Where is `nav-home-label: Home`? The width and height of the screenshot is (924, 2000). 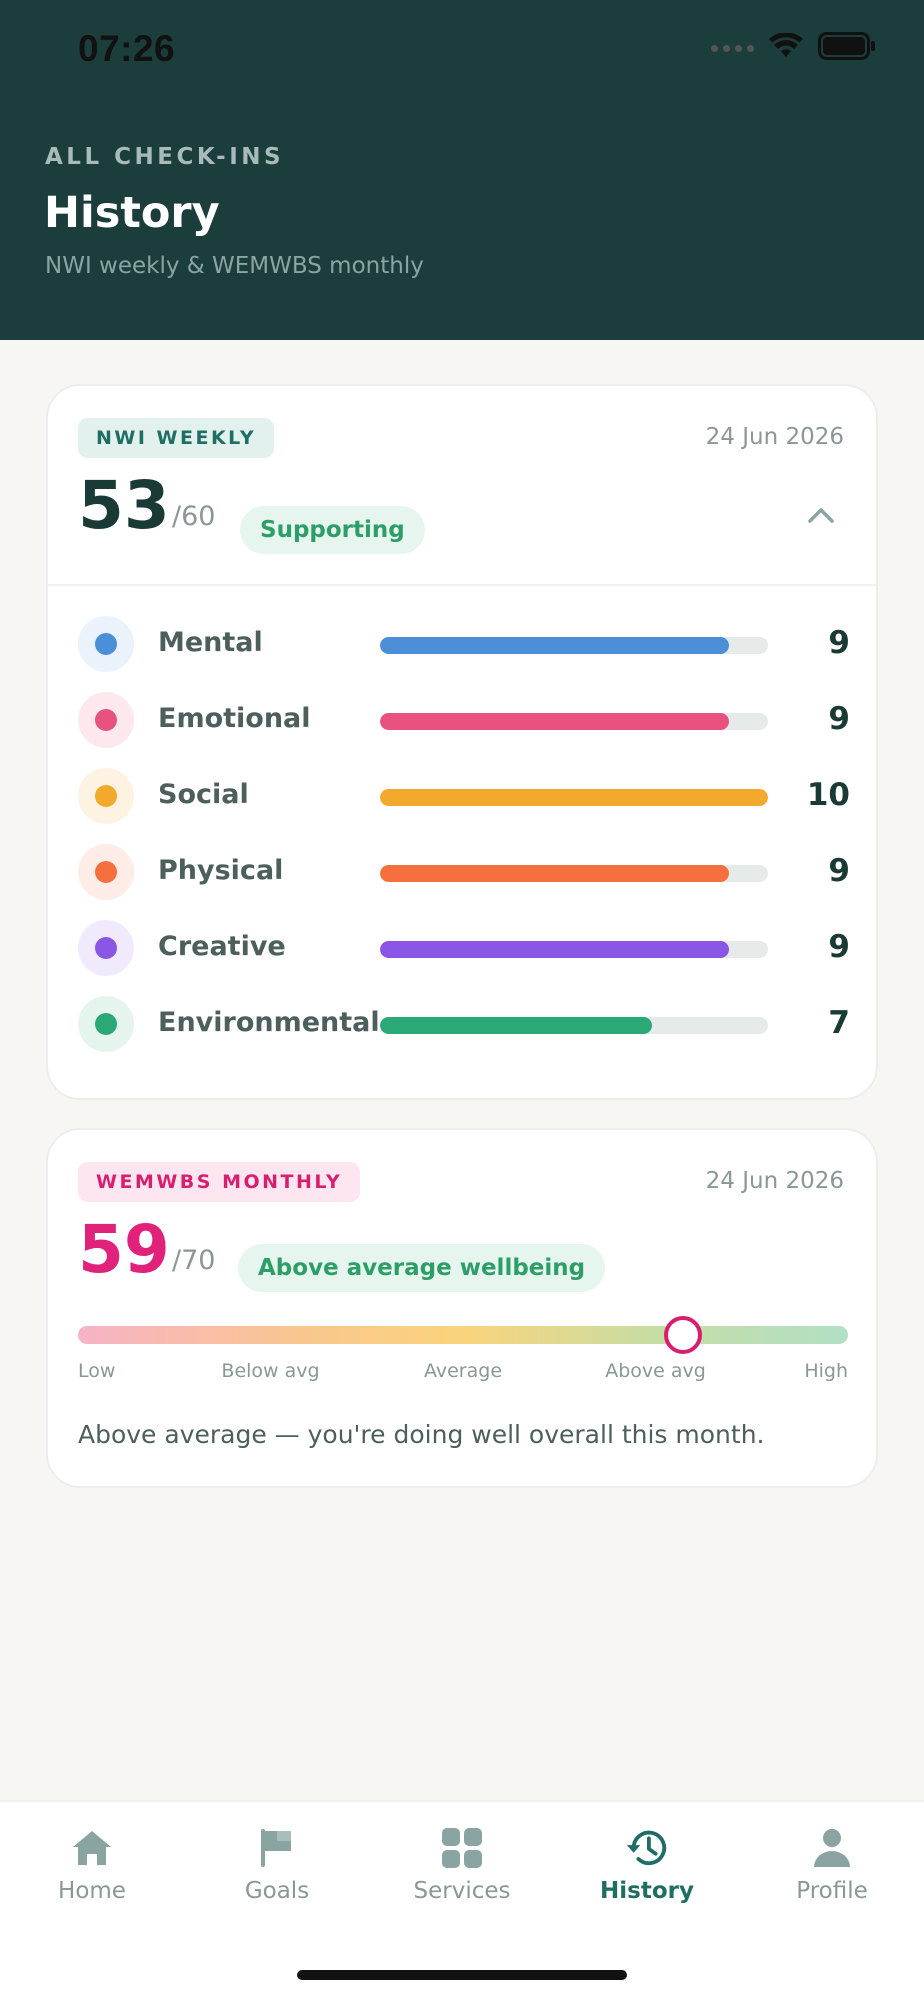 nav-home-label: Home is located at coordinates (92, 1891).